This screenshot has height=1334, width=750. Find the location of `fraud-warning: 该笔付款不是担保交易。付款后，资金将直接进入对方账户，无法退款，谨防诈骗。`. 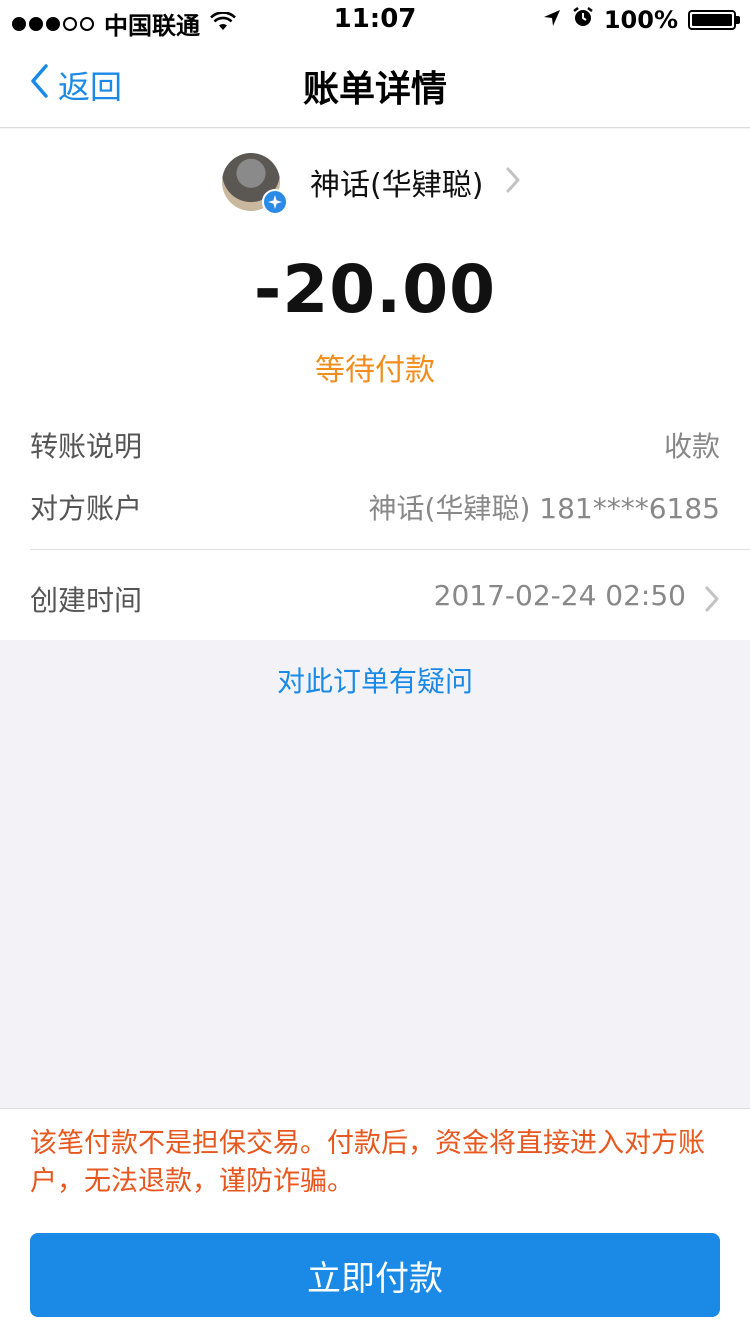

fraud-warning: 该笔付款不是担保交易。付款后，资金将直接进入对方账户，无法退款，谨防诈骗。 is located at coordinates (367, 1162).